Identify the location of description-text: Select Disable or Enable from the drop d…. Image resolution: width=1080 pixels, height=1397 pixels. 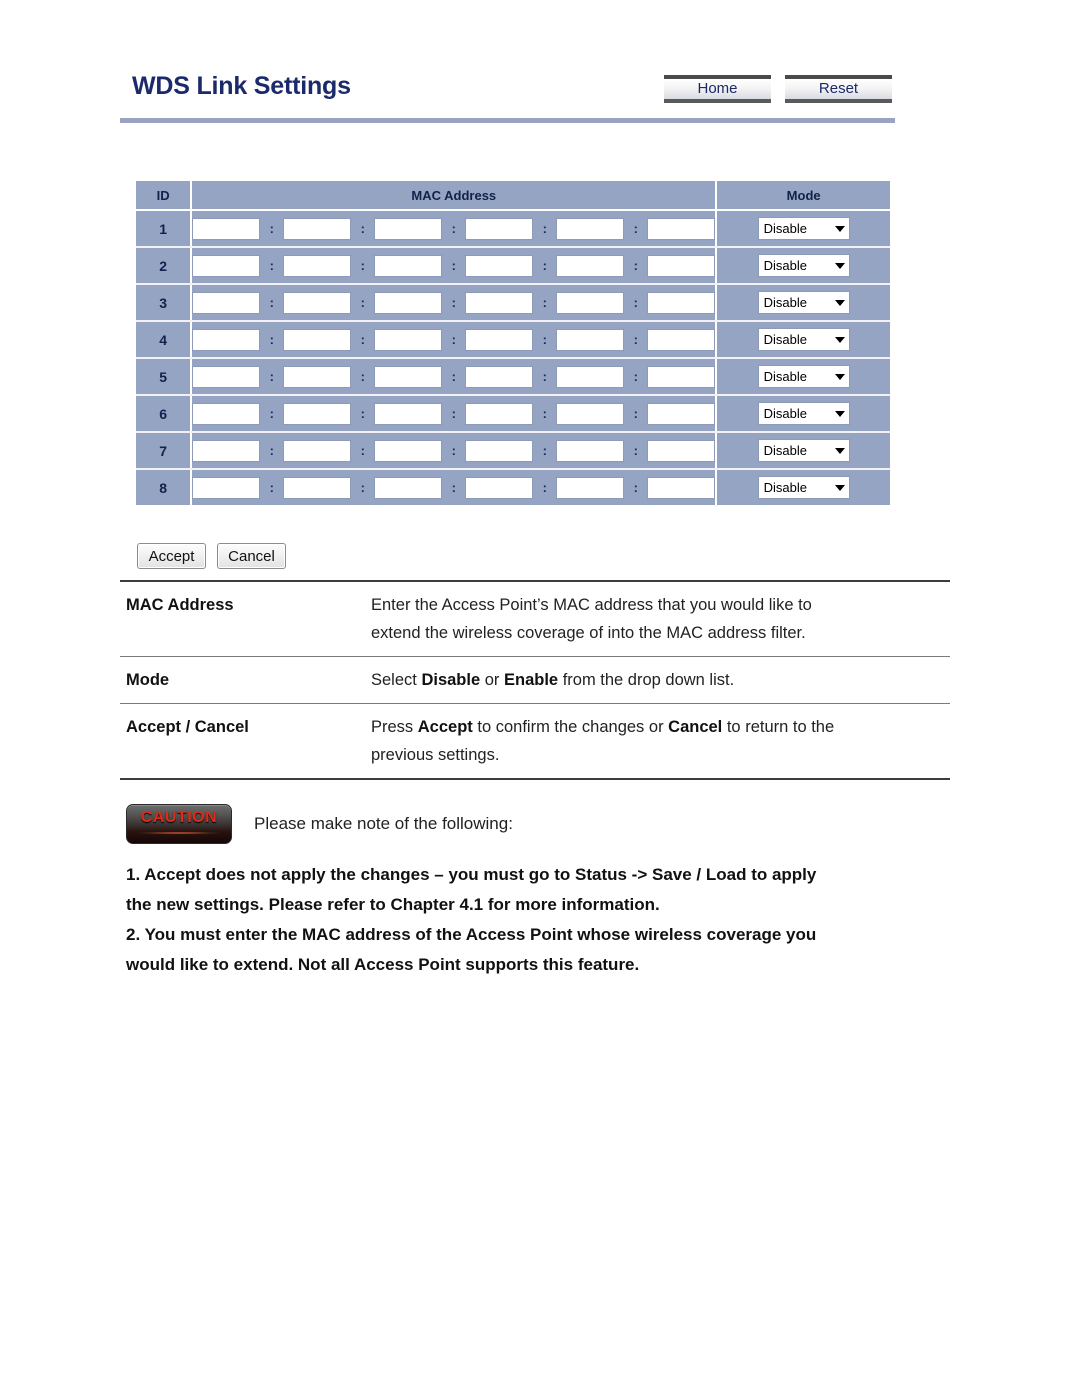
(553, 680).